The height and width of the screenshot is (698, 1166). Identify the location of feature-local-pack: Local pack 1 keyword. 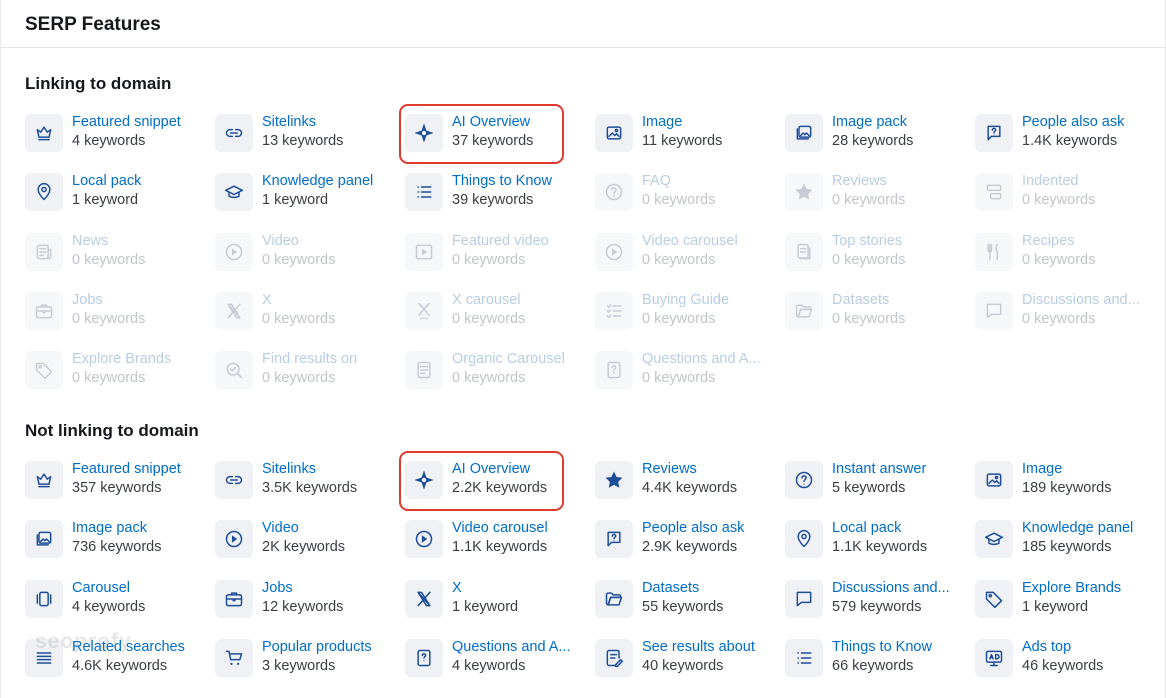
(120, 201).